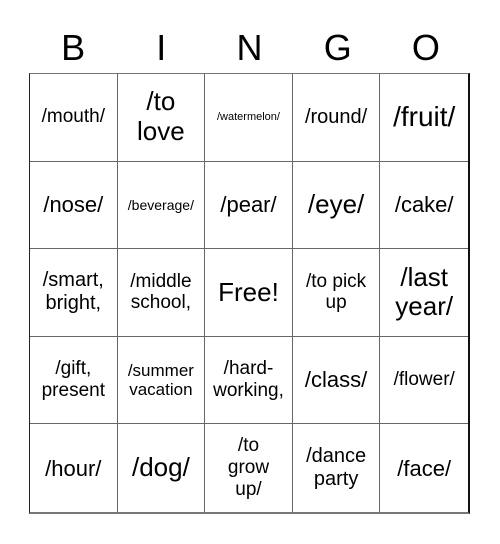  I want to click on bingo-cell: /round/, so click(336, 118).